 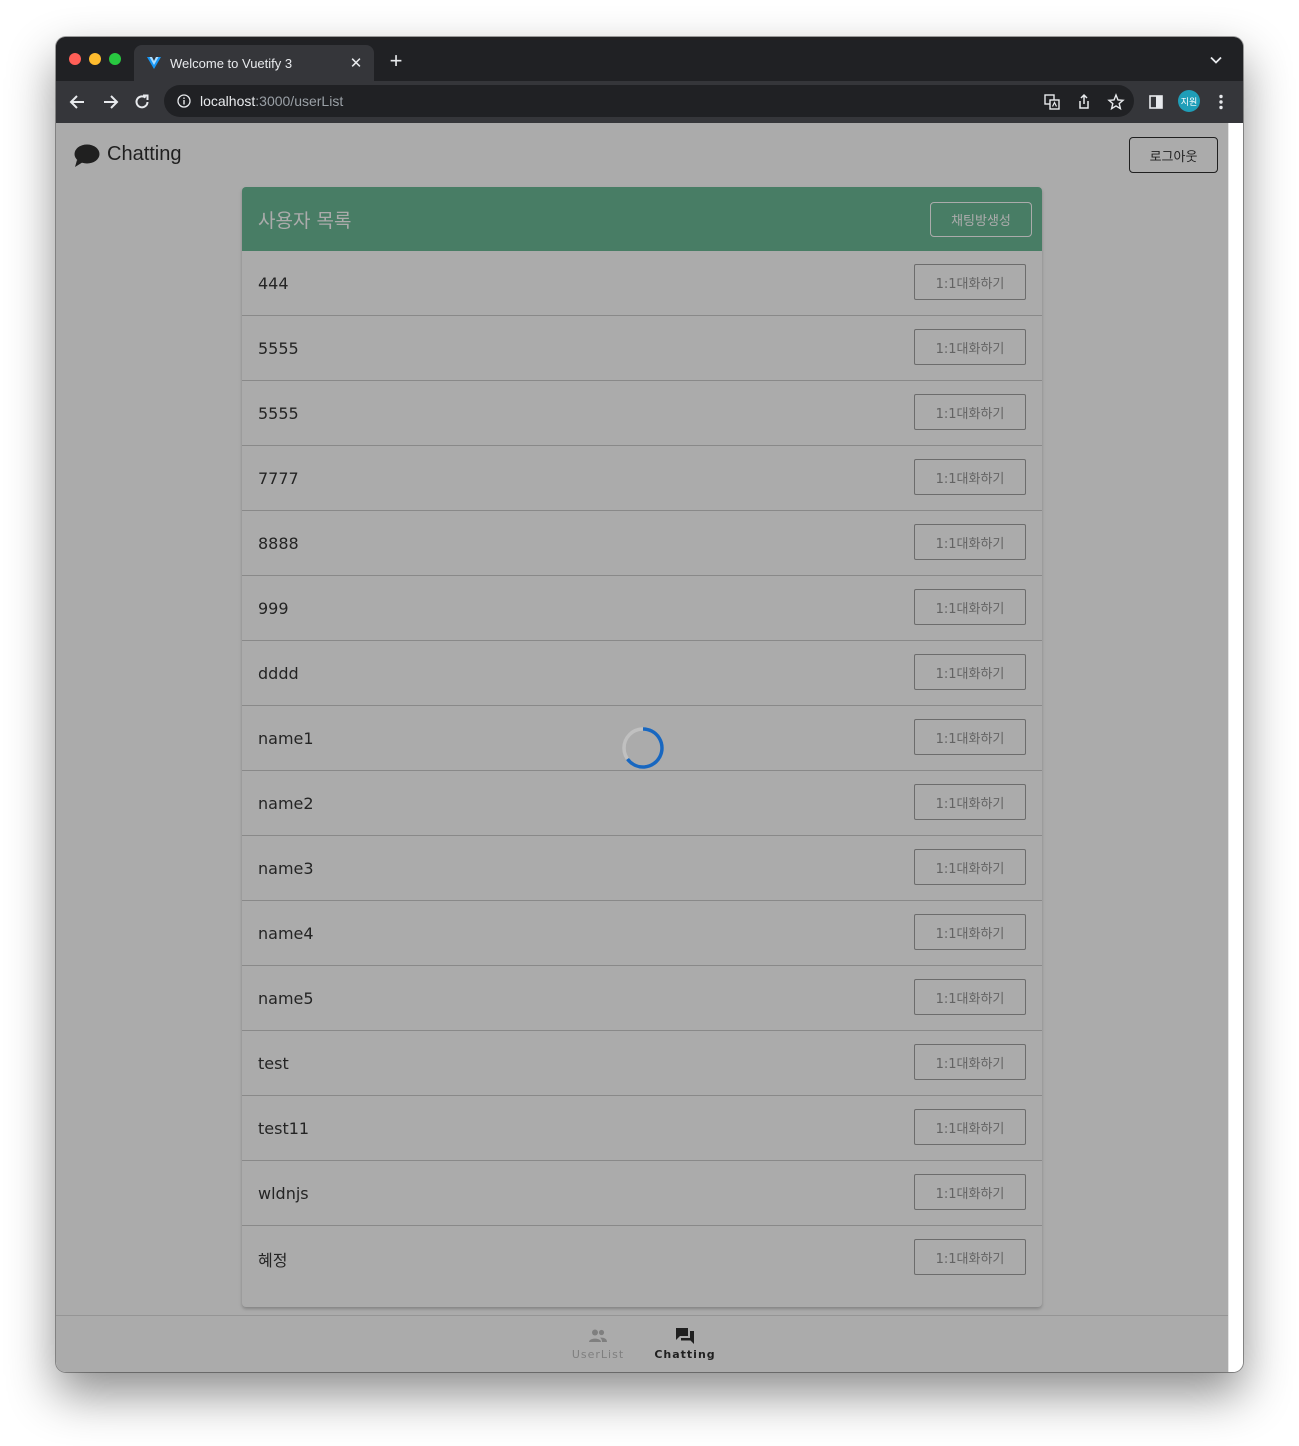 I want to click on user-row: test 1:1대화하기, so click(x=642, y=1063).